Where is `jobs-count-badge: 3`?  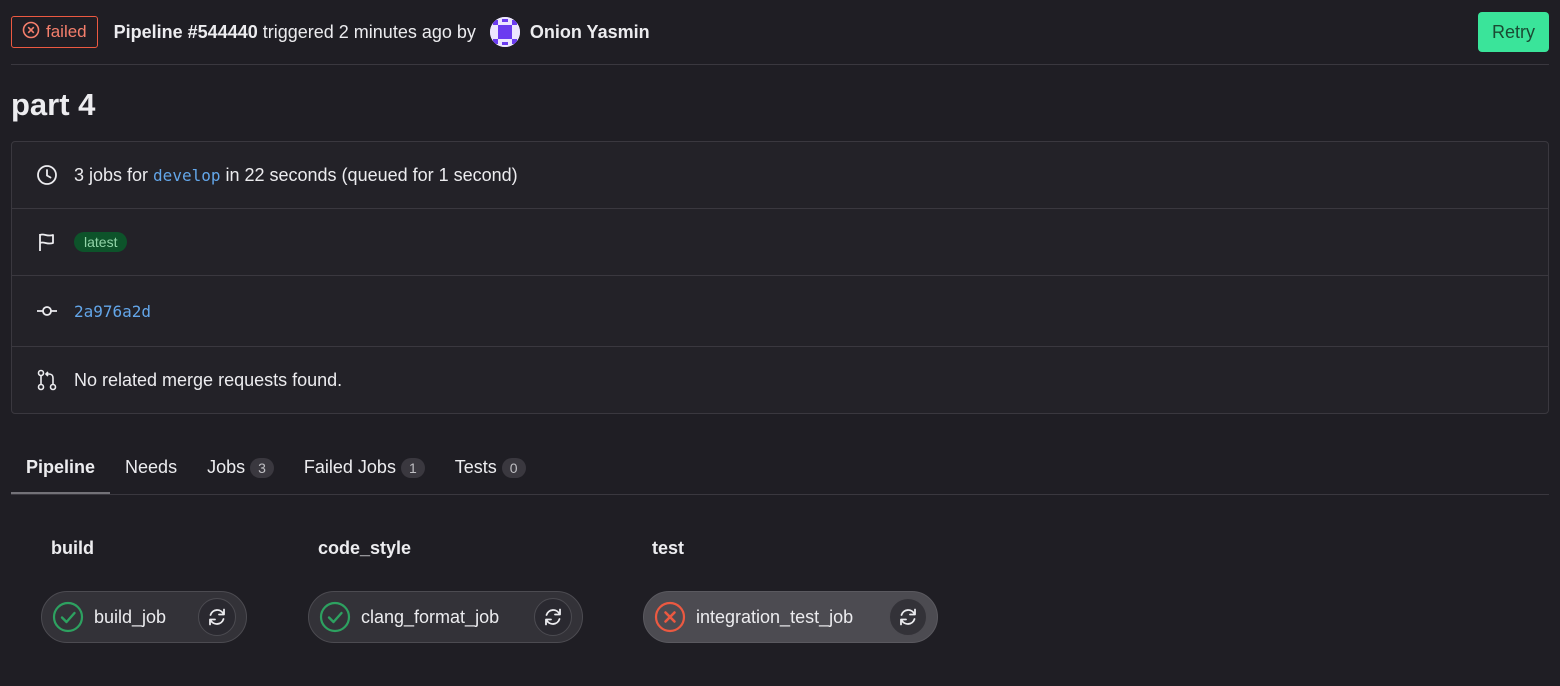 jobs-count-badge: 3 is located at coordinates (262, 467).